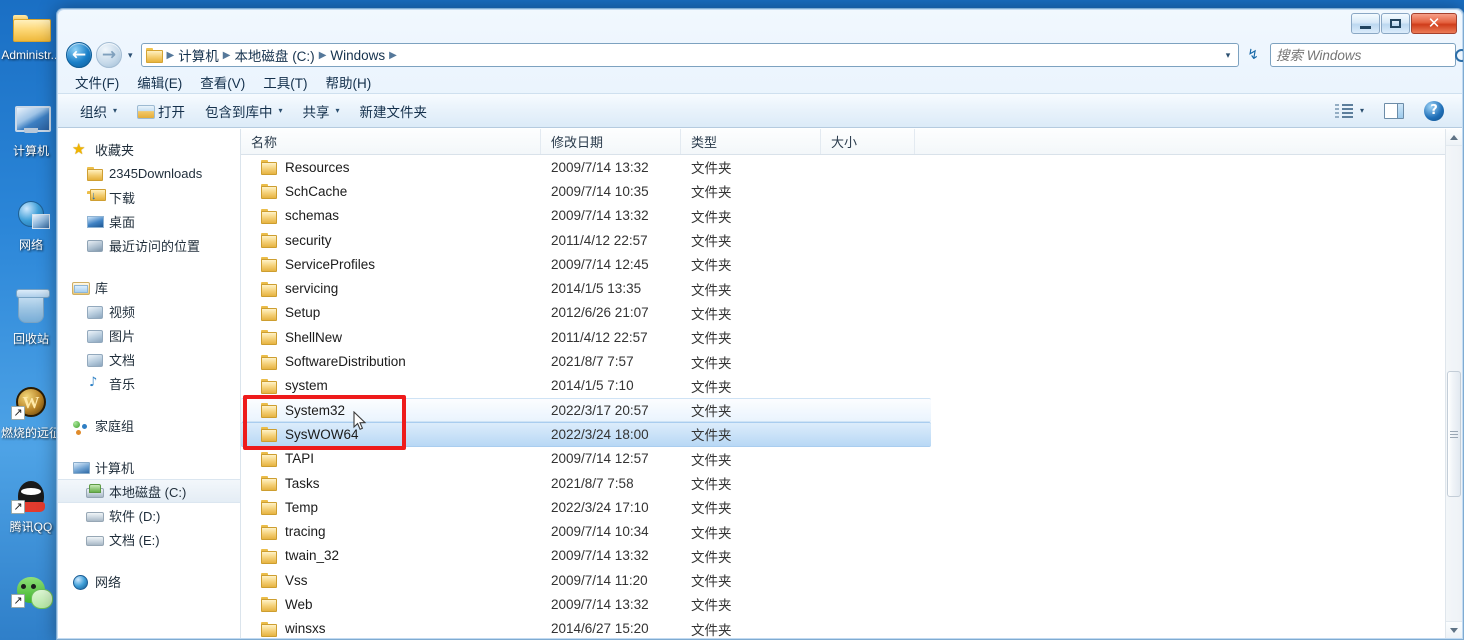  What do you see at coordinates (1454, 629) in the screenshot?
I see `scroll-down-button` at bounding box center [1454, 629].